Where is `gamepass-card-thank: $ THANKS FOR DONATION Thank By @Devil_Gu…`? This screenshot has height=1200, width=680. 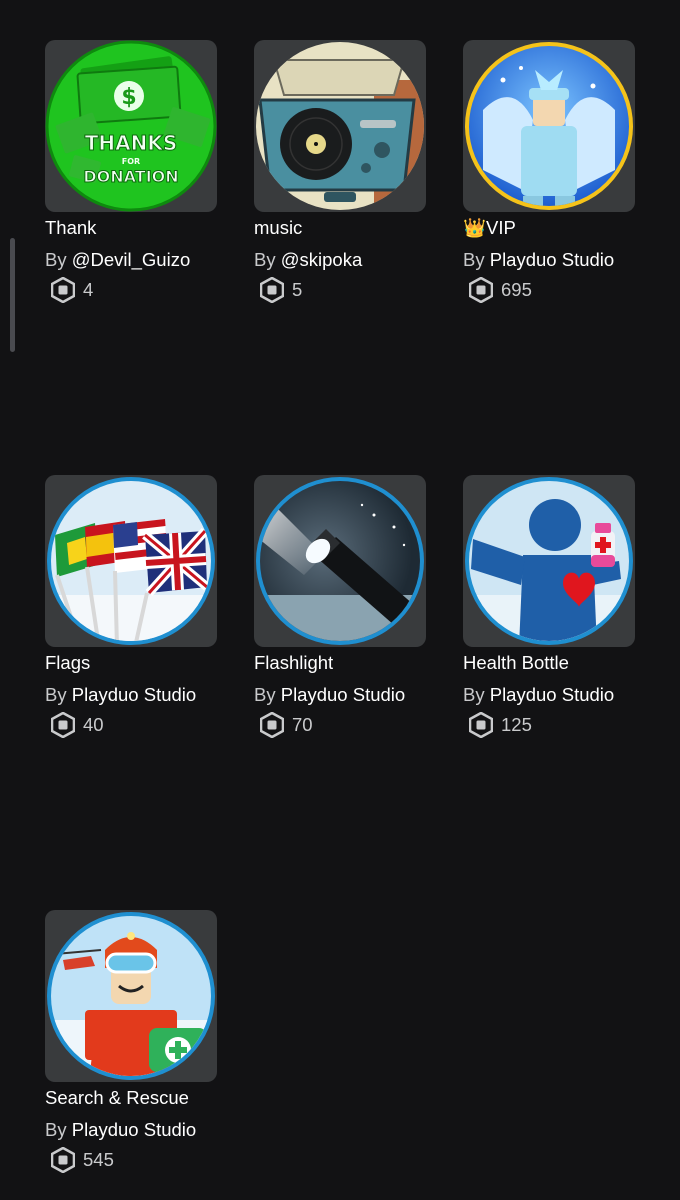 gamepass-card-thank: $ THANKS FOR DONATION Thank By @Devil_Gu… is located at coordinates (135, 171).